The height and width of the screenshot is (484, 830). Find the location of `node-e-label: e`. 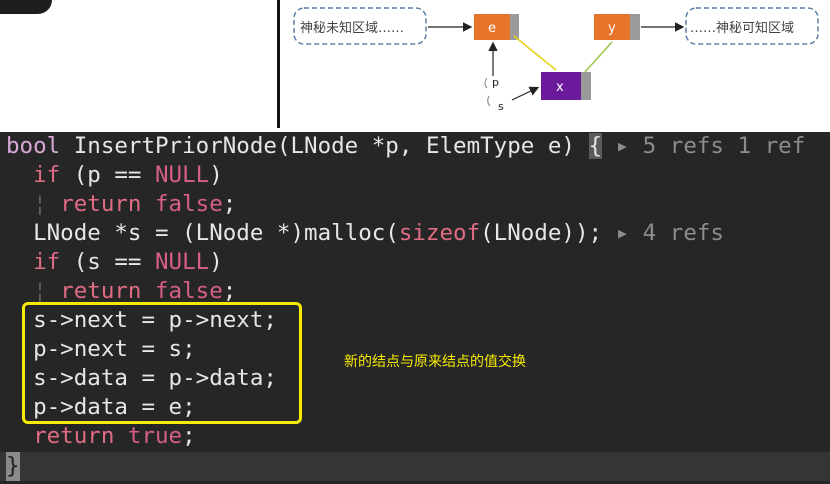

node-e-label: e is located at coordinates (492, 28).